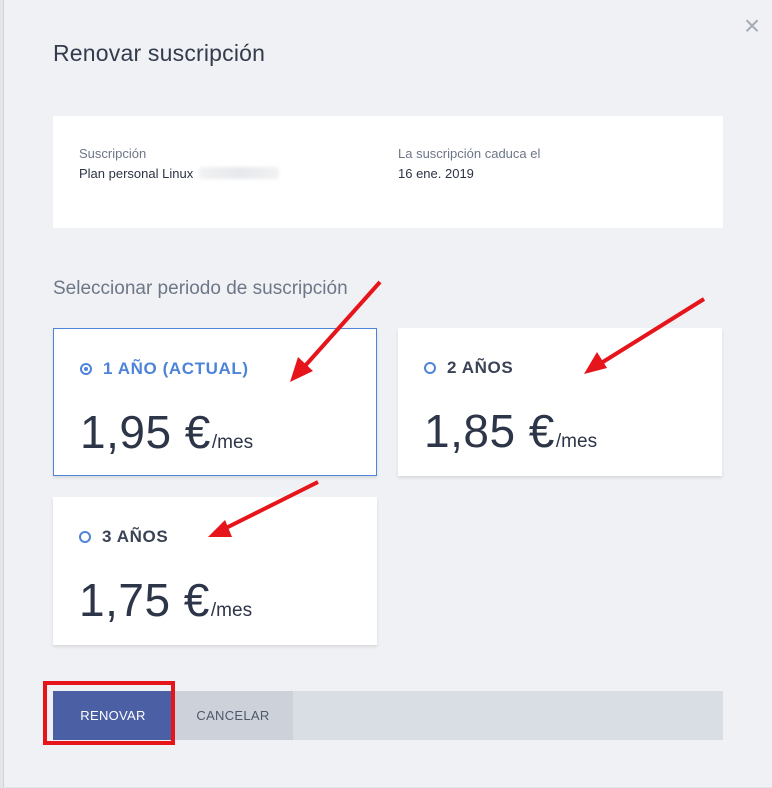  Describe the element at coordinates (215, 402) in the screenshot. I see `plan-option-1-year: 1 AÑO (ACTUAL) 1,95 €/mes` at that location.